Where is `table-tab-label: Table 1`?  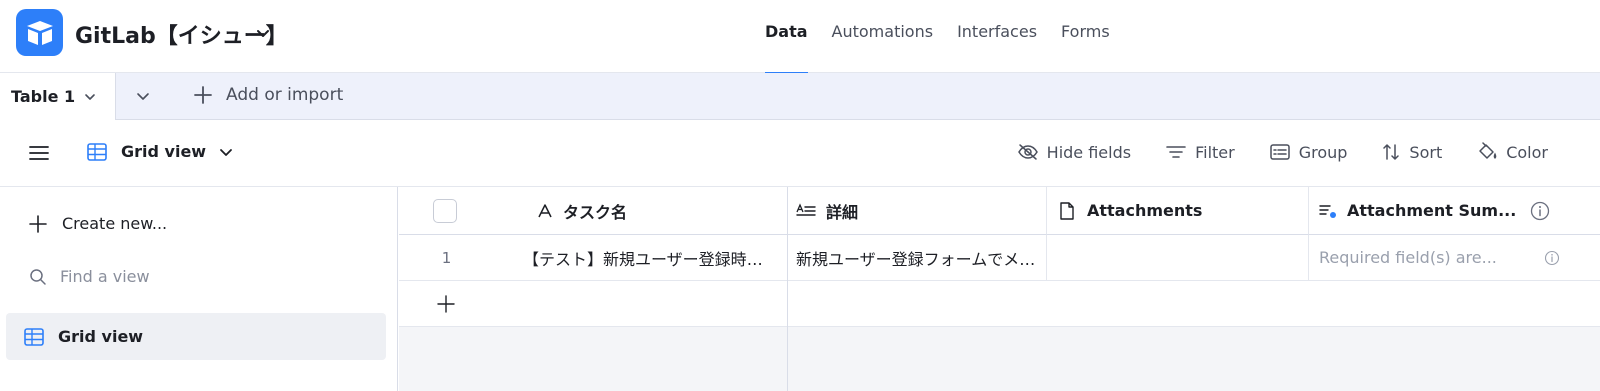
table-tab-label: Table 1 is located at coordinates (43, 96).